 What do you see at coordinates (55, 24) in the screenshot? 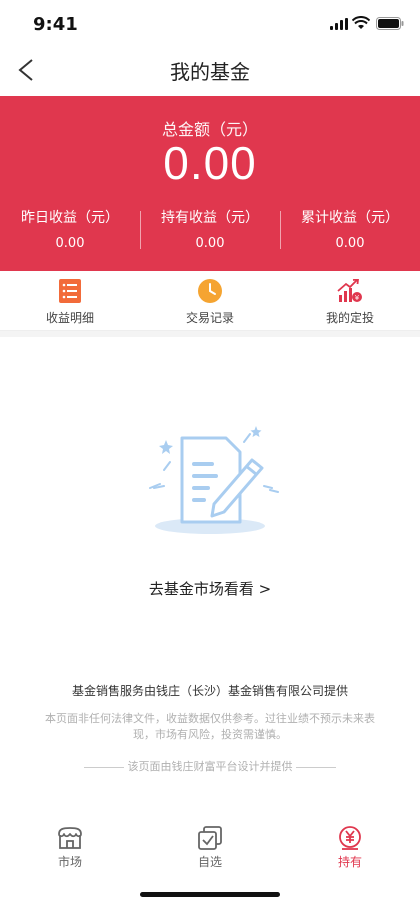
I see `status-time: 9:41` at bounding box center [55, 24].